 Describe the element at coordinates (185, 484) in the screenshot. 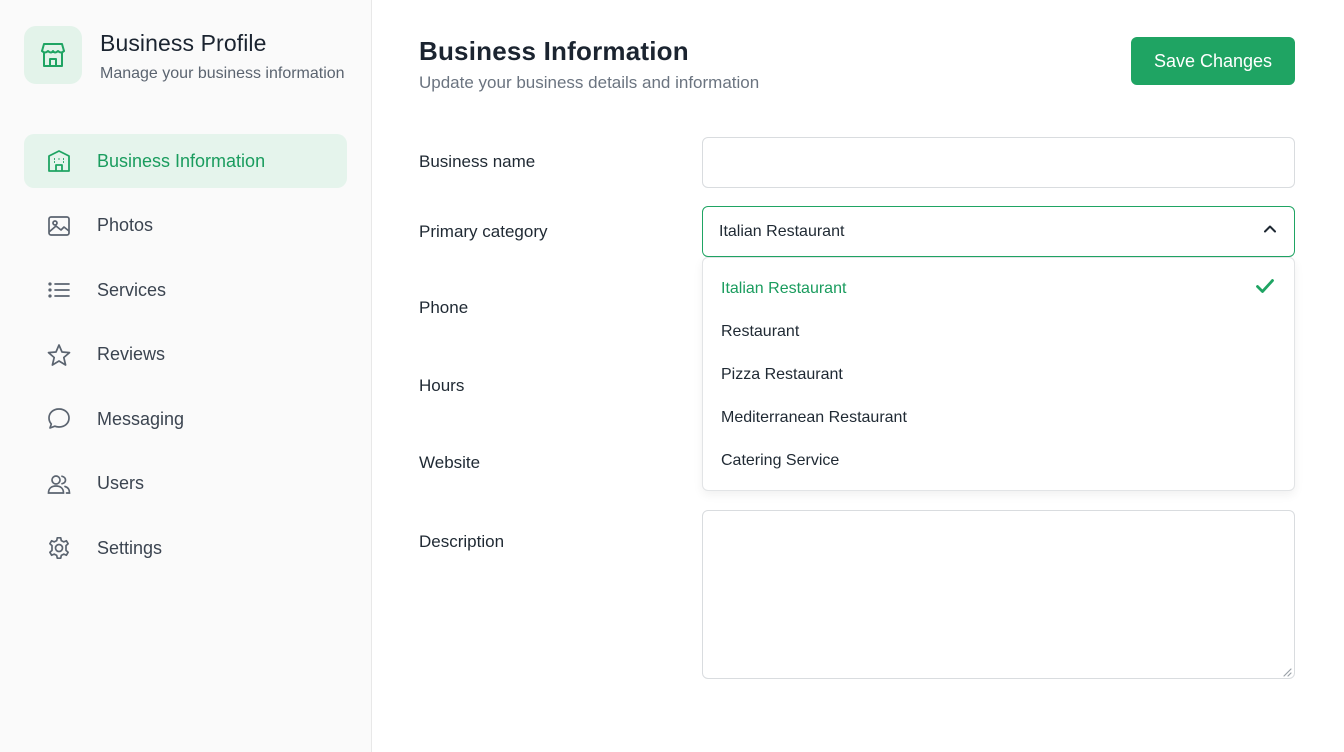

I see `sidebar-item-users: Users` at that location.